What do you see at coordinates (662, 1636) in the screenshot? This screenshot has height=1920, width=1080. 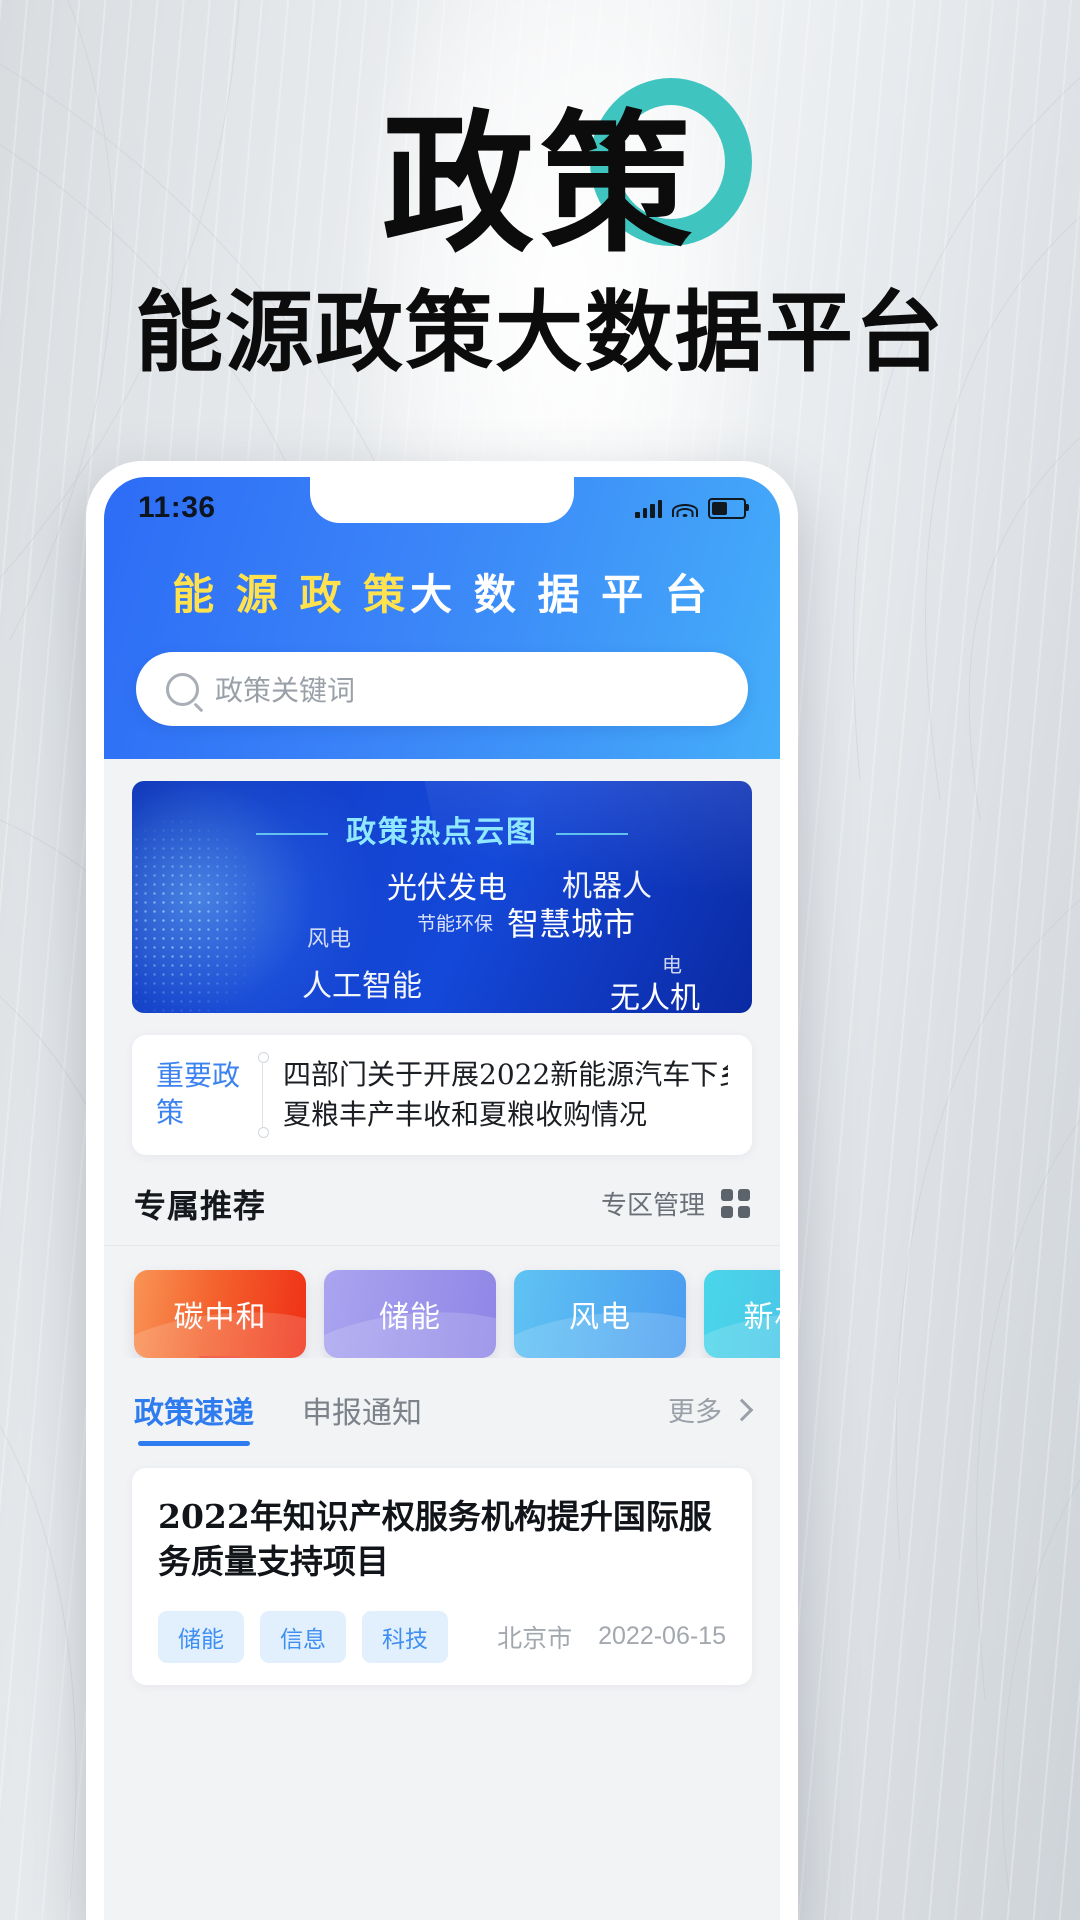 I see `article-date: 2022-06-15` at bounding box center [662, 1636].